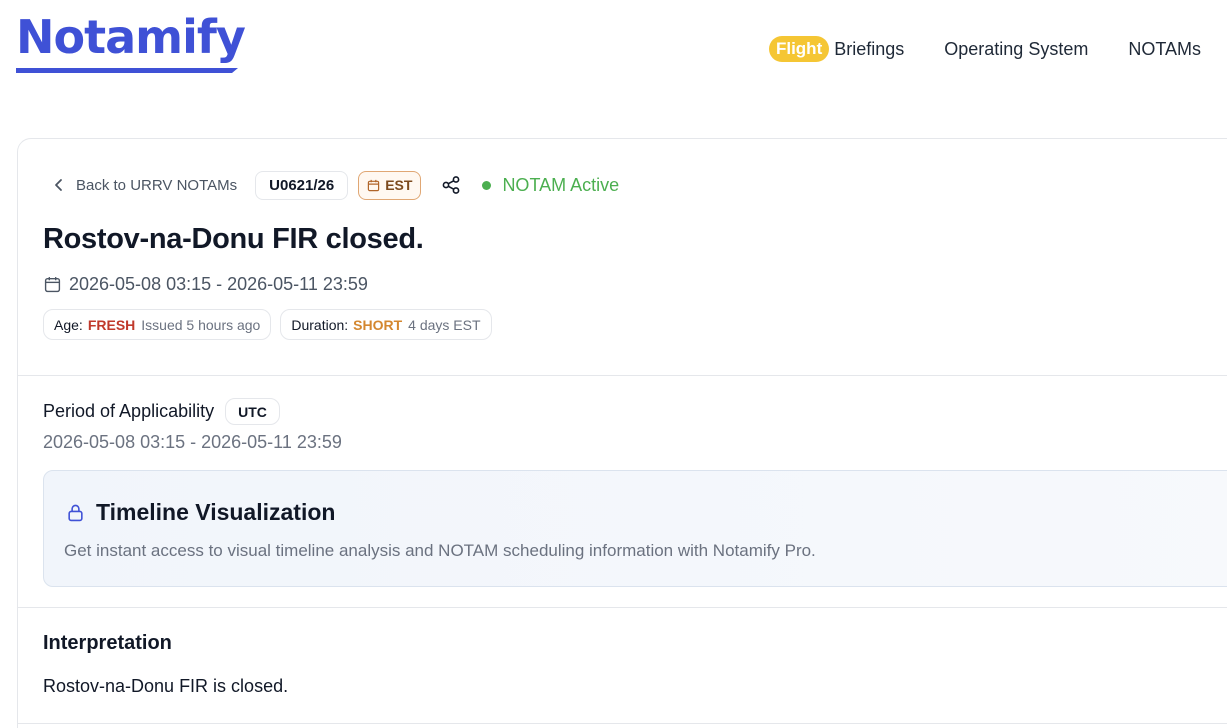 The width and height of the screenshot is (1227, 728). I want to click on applicability-header: Period of Applicability UTC, so click(161, 411).